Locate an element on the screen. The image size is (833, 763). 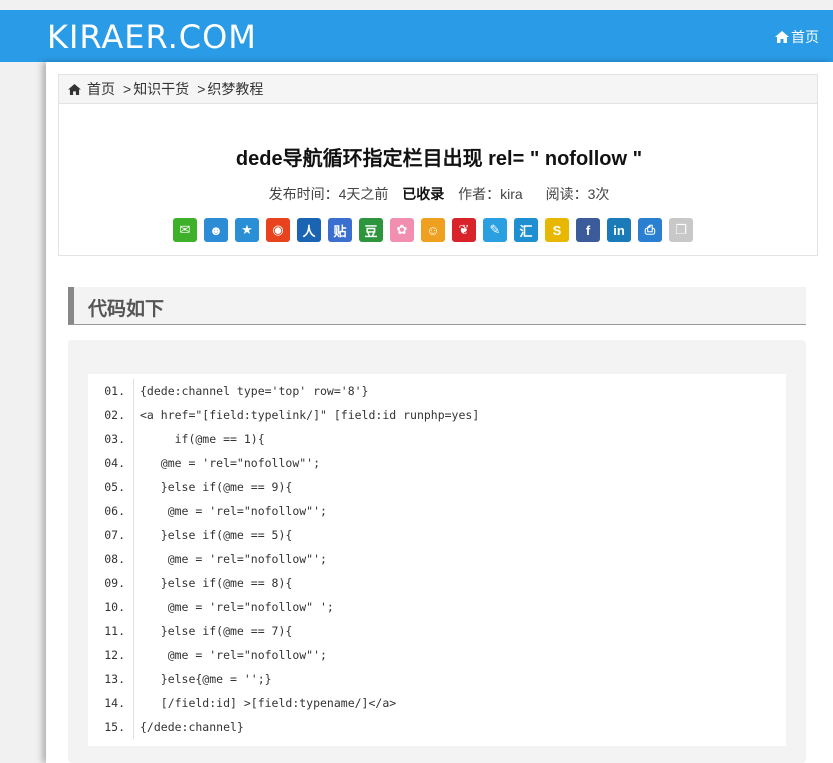
code-text: }else{@me = '';} is located at coordinates (206, 679).